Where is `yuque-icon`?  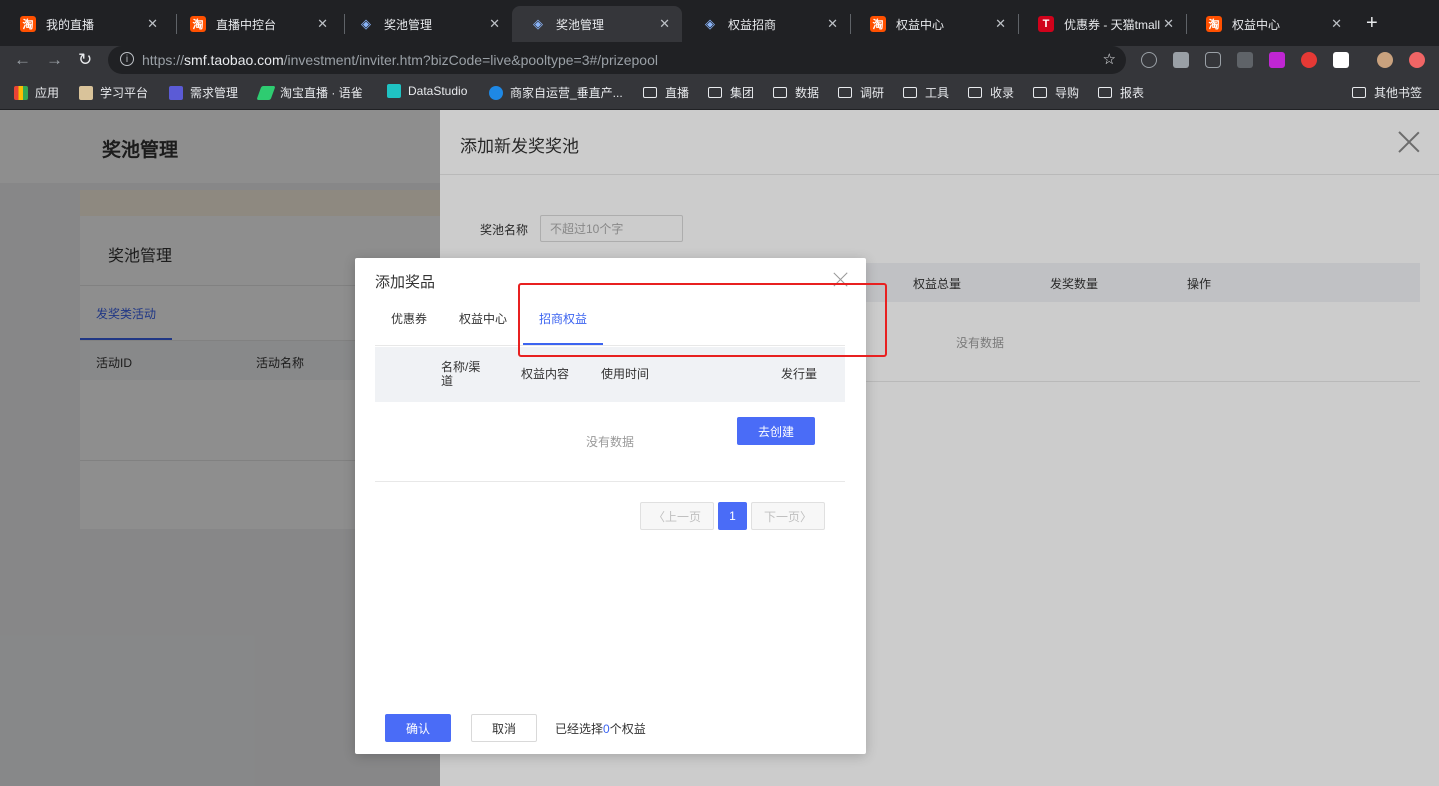
yuque-icon is located at coordinates (266, 92).